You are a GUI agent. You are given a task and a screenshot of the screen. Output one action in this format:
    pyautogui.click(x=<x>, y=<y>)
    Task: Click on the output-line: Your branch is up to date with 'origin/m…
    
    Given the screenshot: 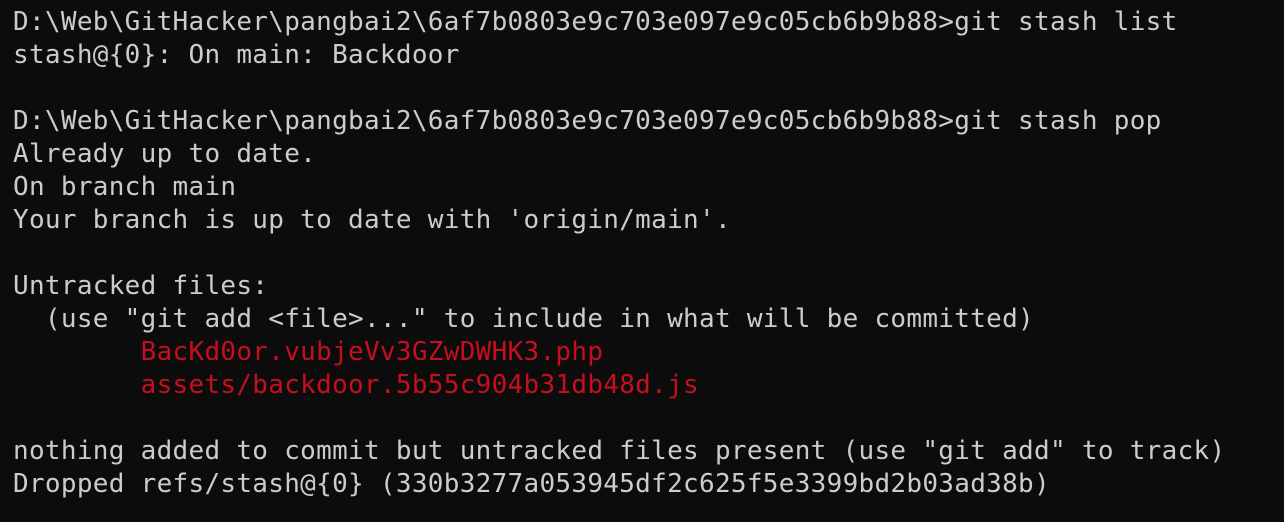 What is the action you would take?
    pyautogui.click(x=372, y=220)
    